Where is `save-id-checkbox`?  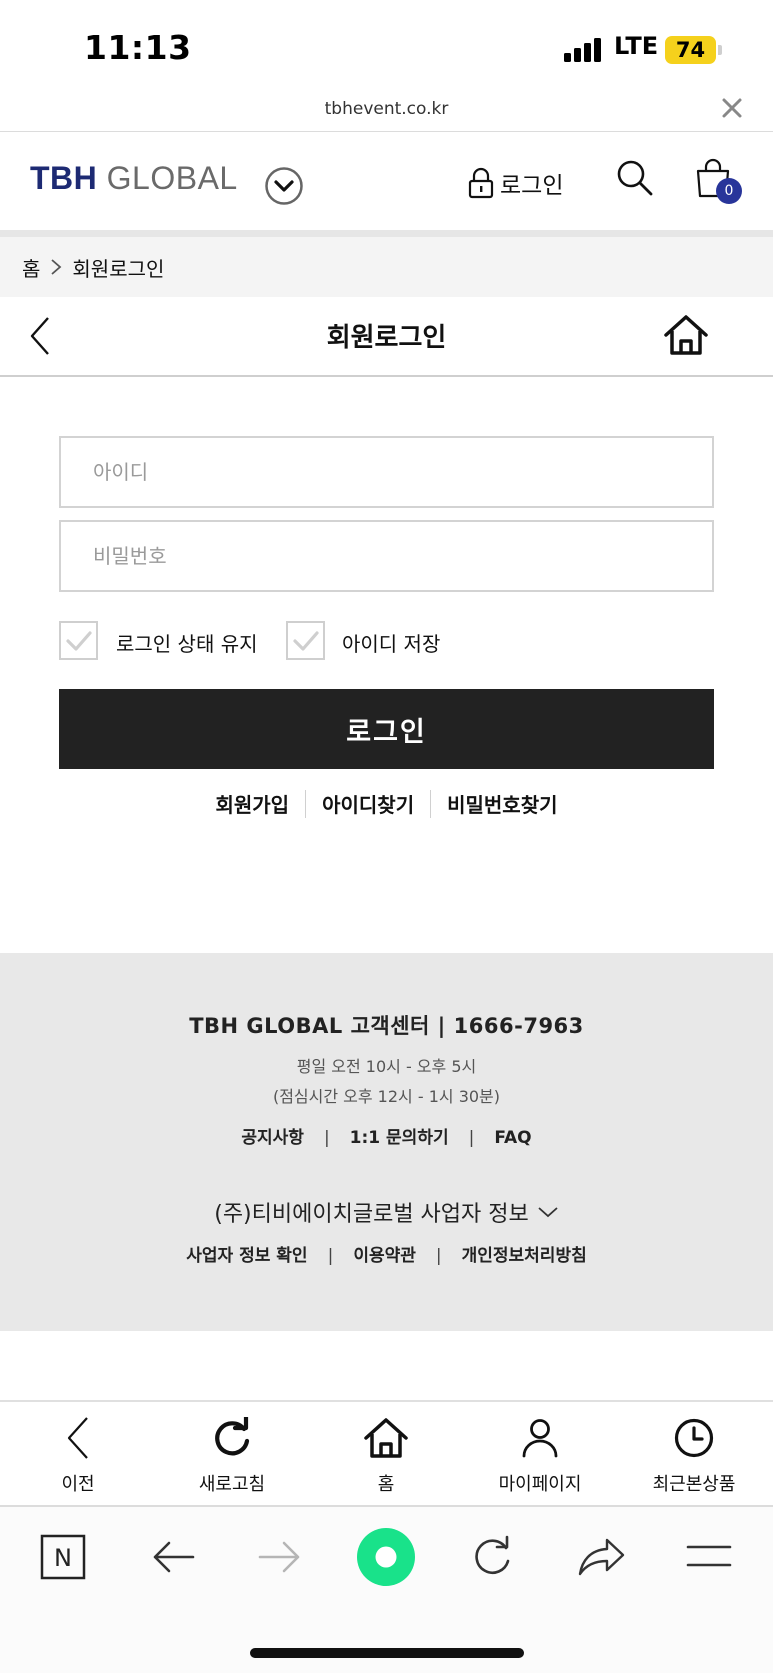 save-id-checkbox is located at coordinates (305, 640).